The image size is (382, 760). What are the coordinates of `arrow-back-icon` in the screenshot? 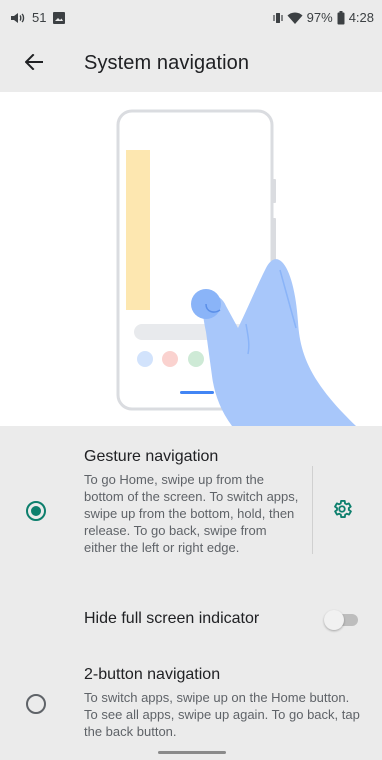 It's located at (33, 64).